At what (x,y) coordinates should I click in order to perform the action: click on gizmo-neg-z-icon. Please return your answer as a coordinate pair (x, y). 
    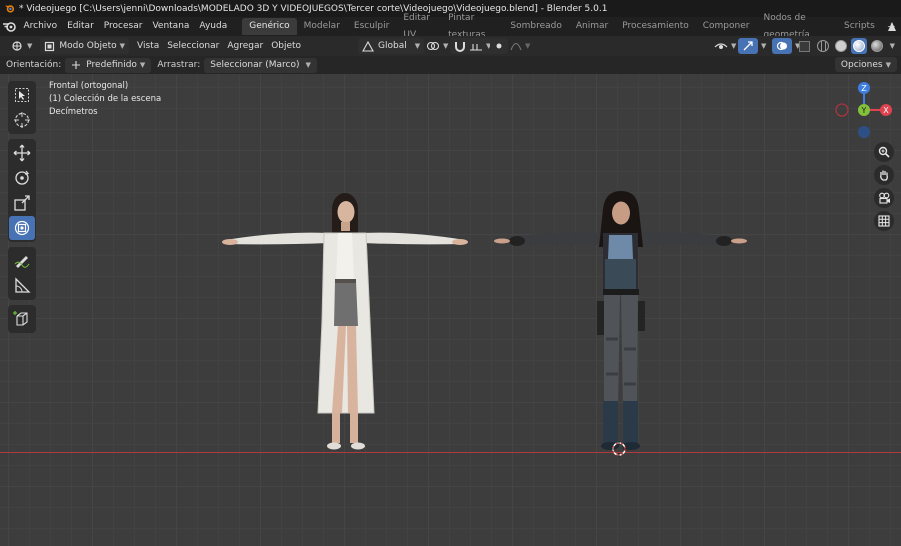
    Looking at the image, I should click on (864, 132).